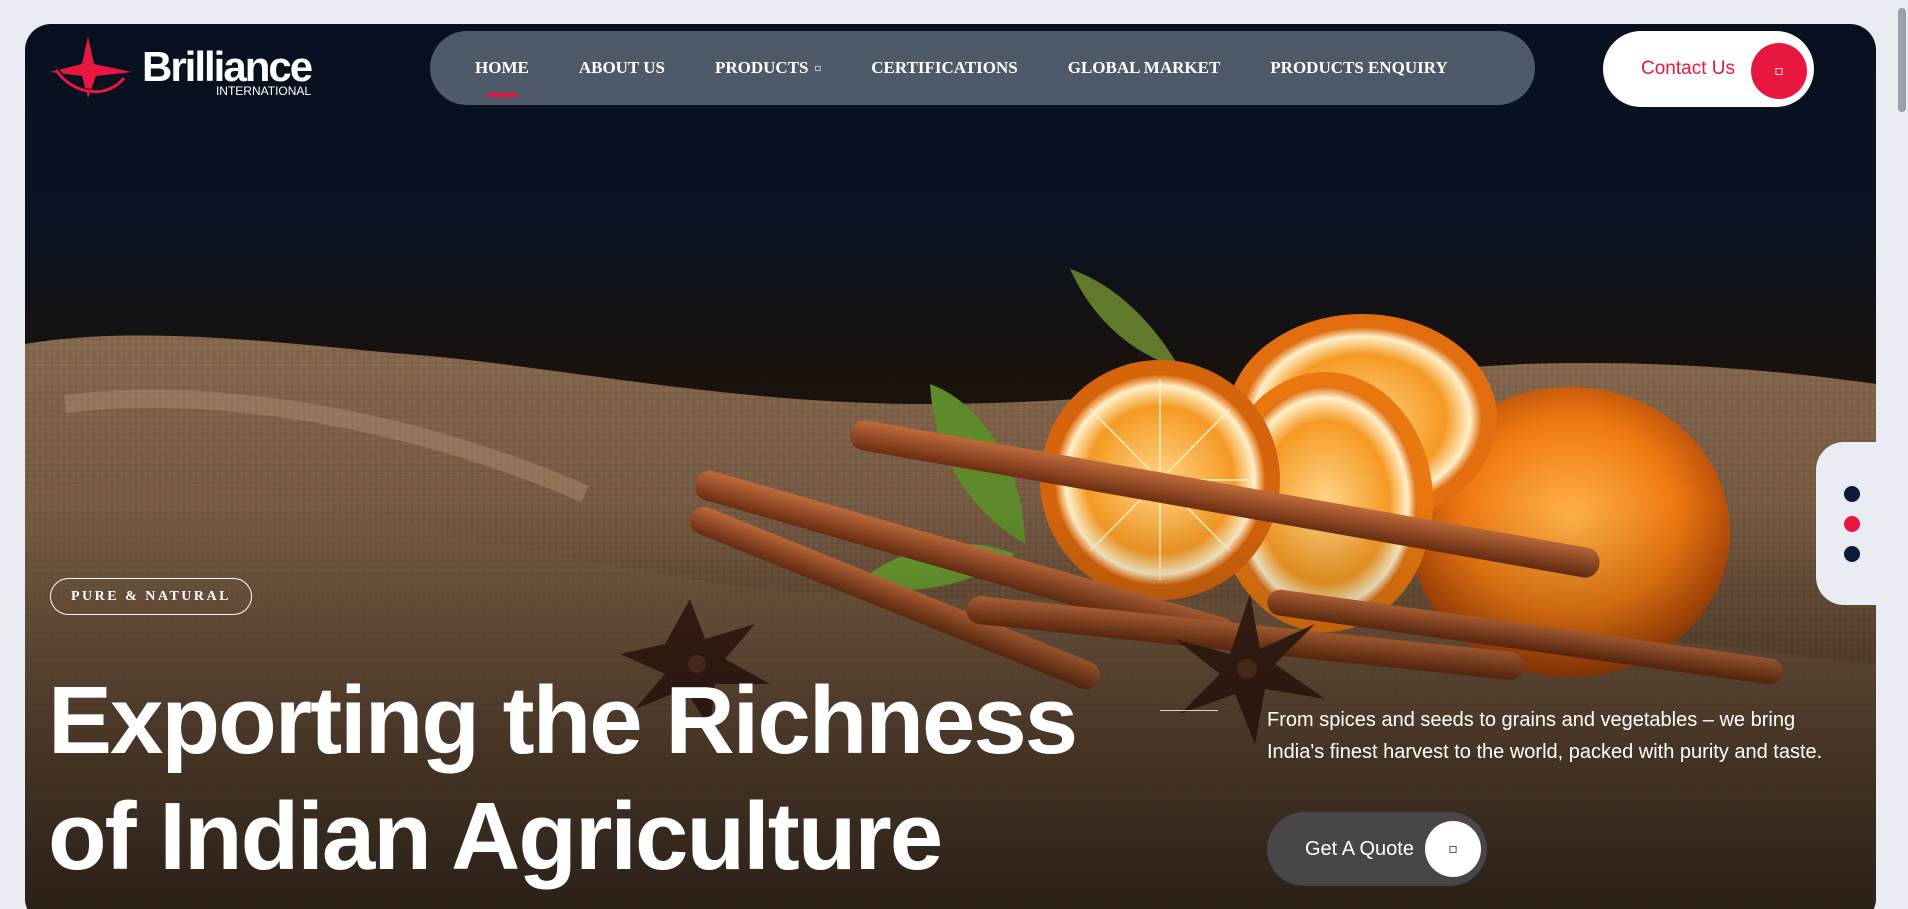 The width and height of the screenshot is (1908, 909). I want to click on nav-item-global-market: GLOBAL MARKET, so click(1144, 68).